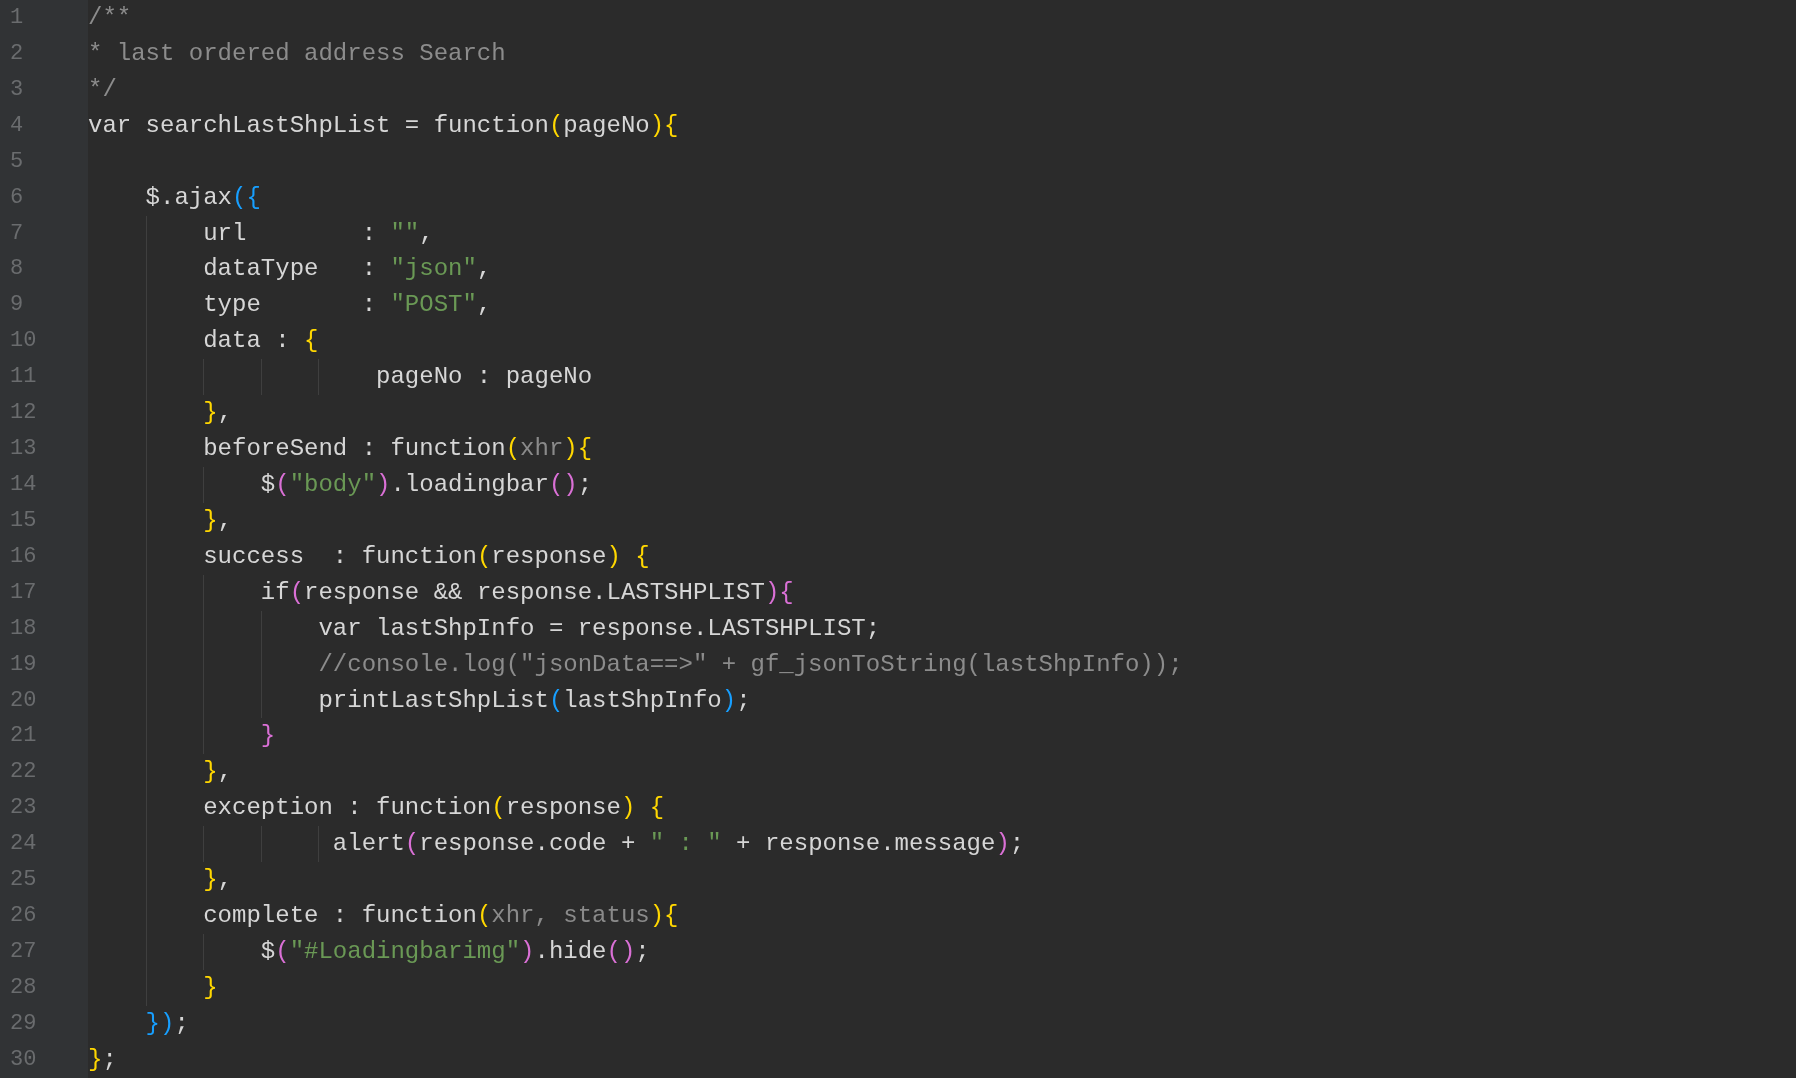 This screenshot has height=1078, width=1796. What do you see at coordinates (102, 1059) in the screenshot?
I see `code-line: };` at bounding box center [102, 1059].